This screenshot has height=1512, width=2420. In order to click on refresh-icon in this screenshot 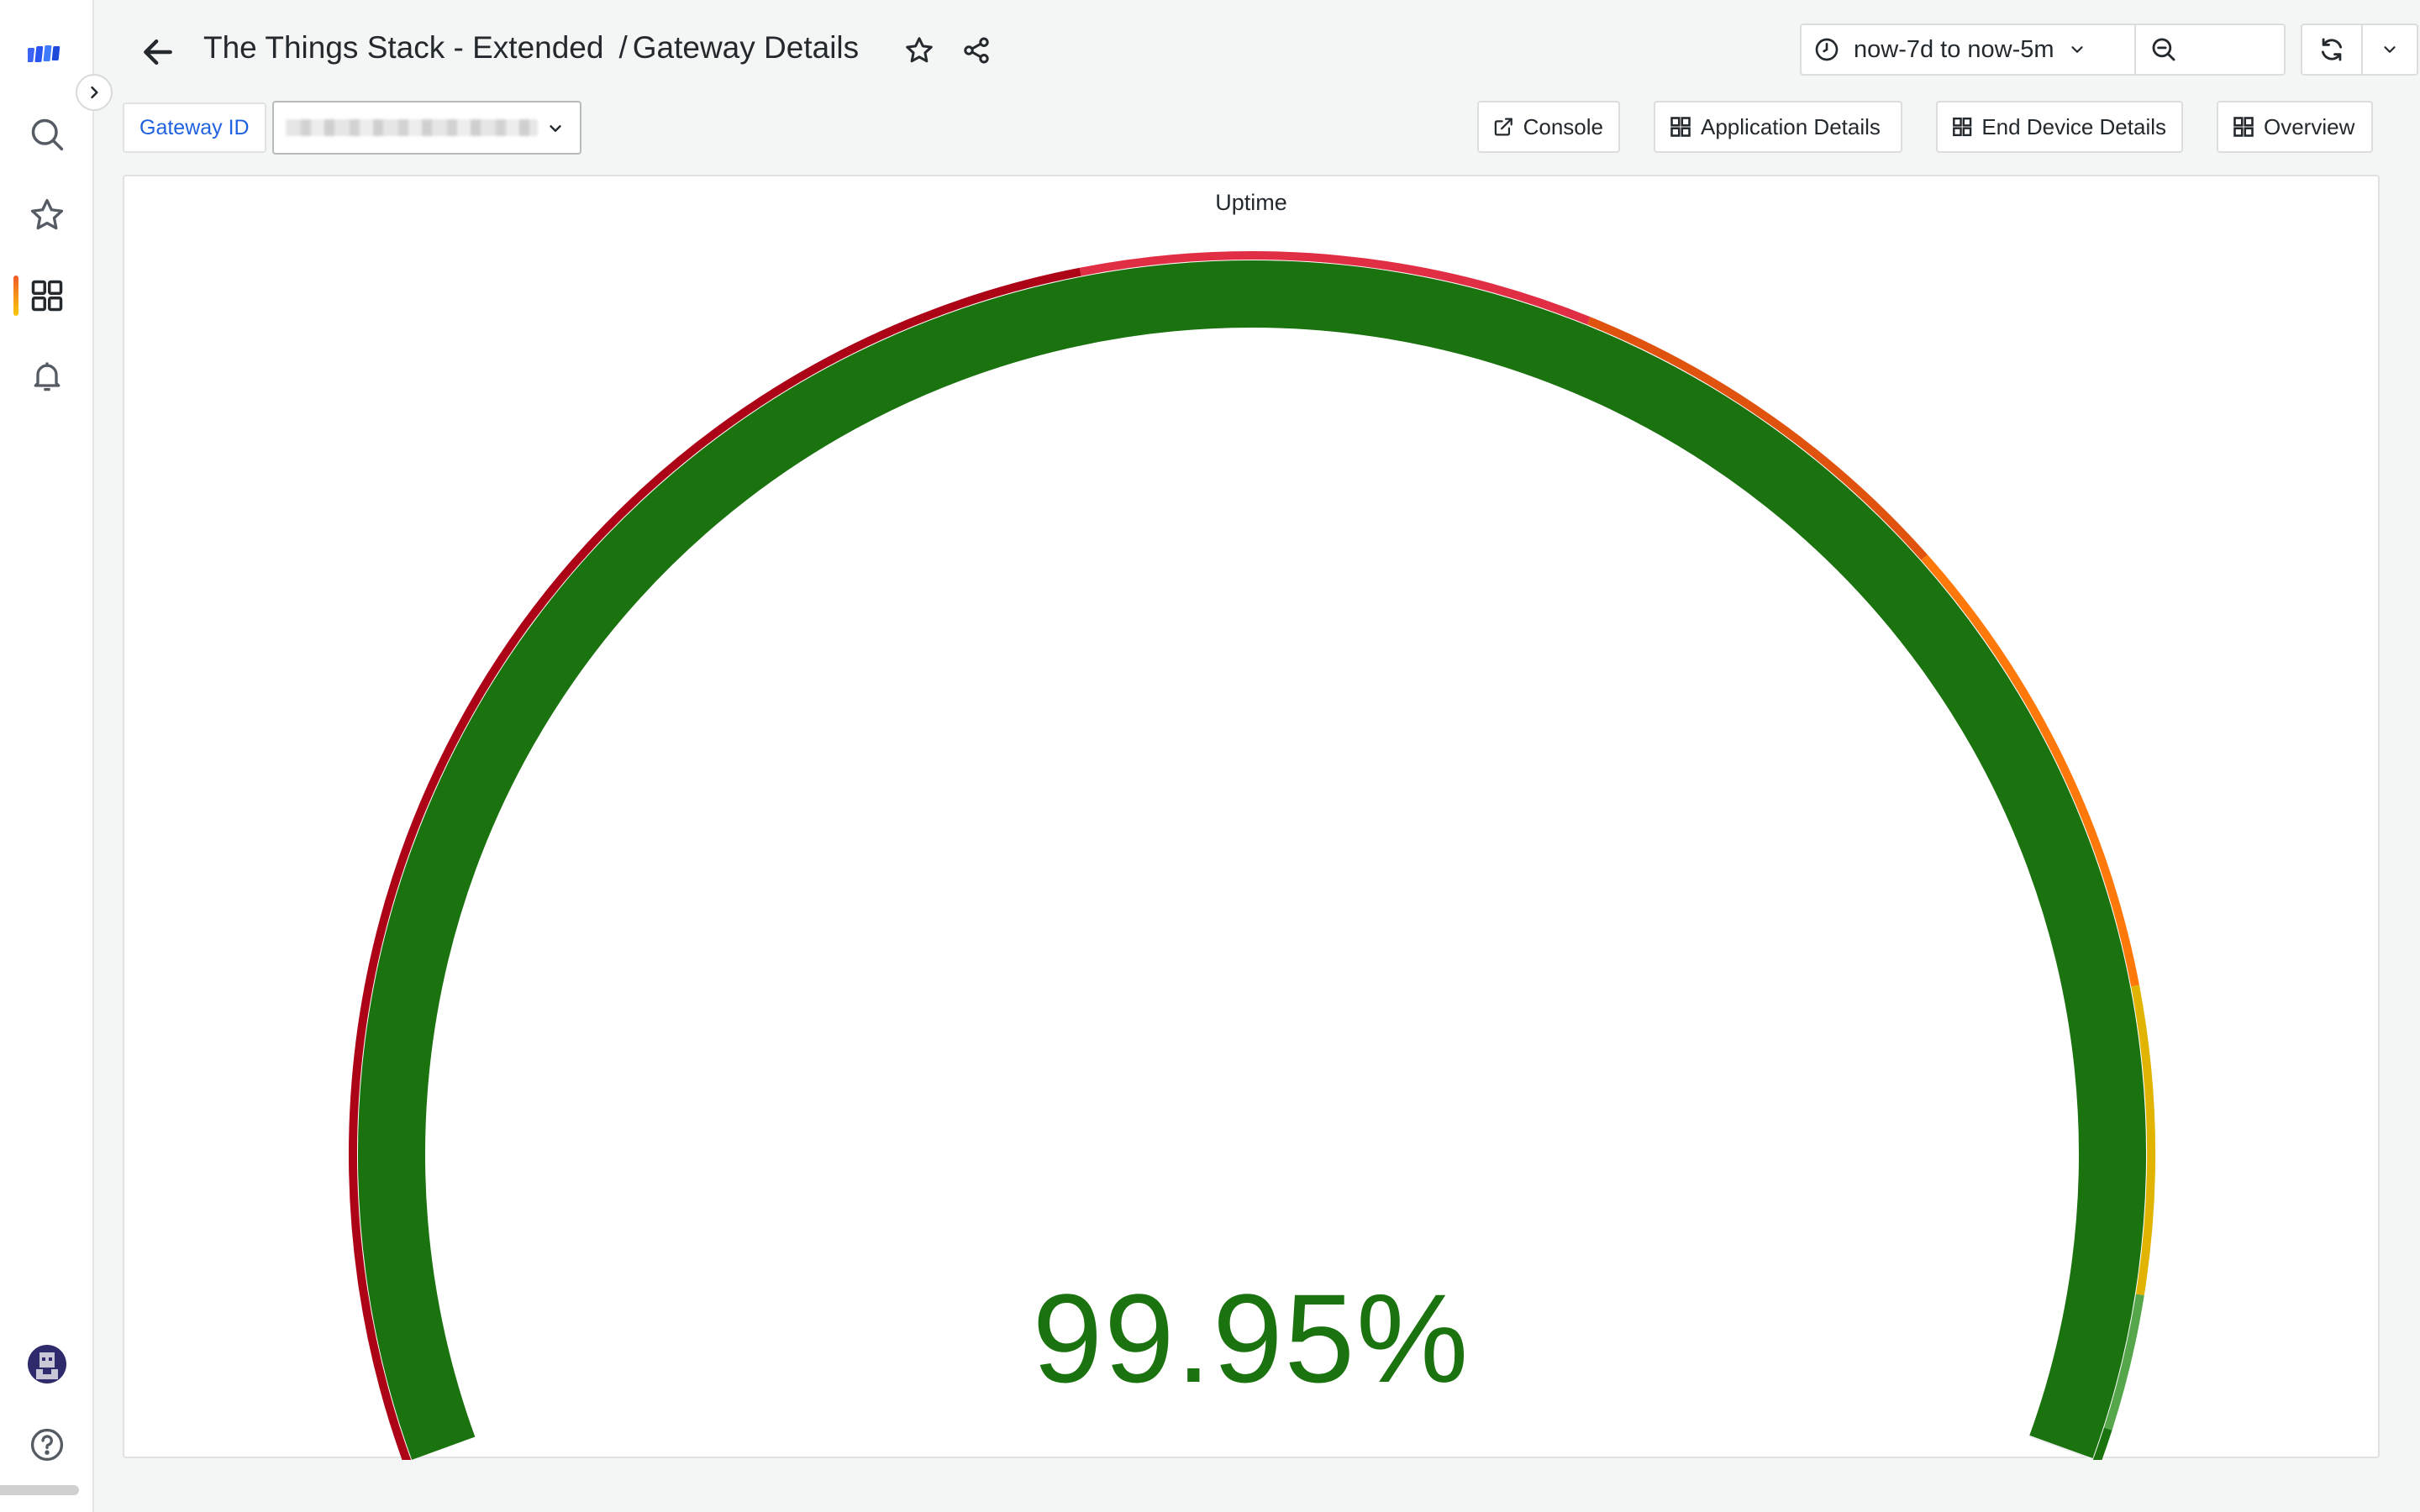, I will do `click(2332, 49)`.